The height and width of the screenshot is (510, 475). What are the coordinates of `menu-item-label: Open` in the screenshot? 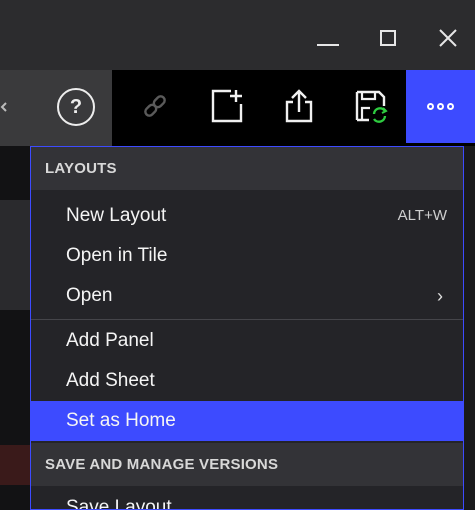 It's located at (89, 295).